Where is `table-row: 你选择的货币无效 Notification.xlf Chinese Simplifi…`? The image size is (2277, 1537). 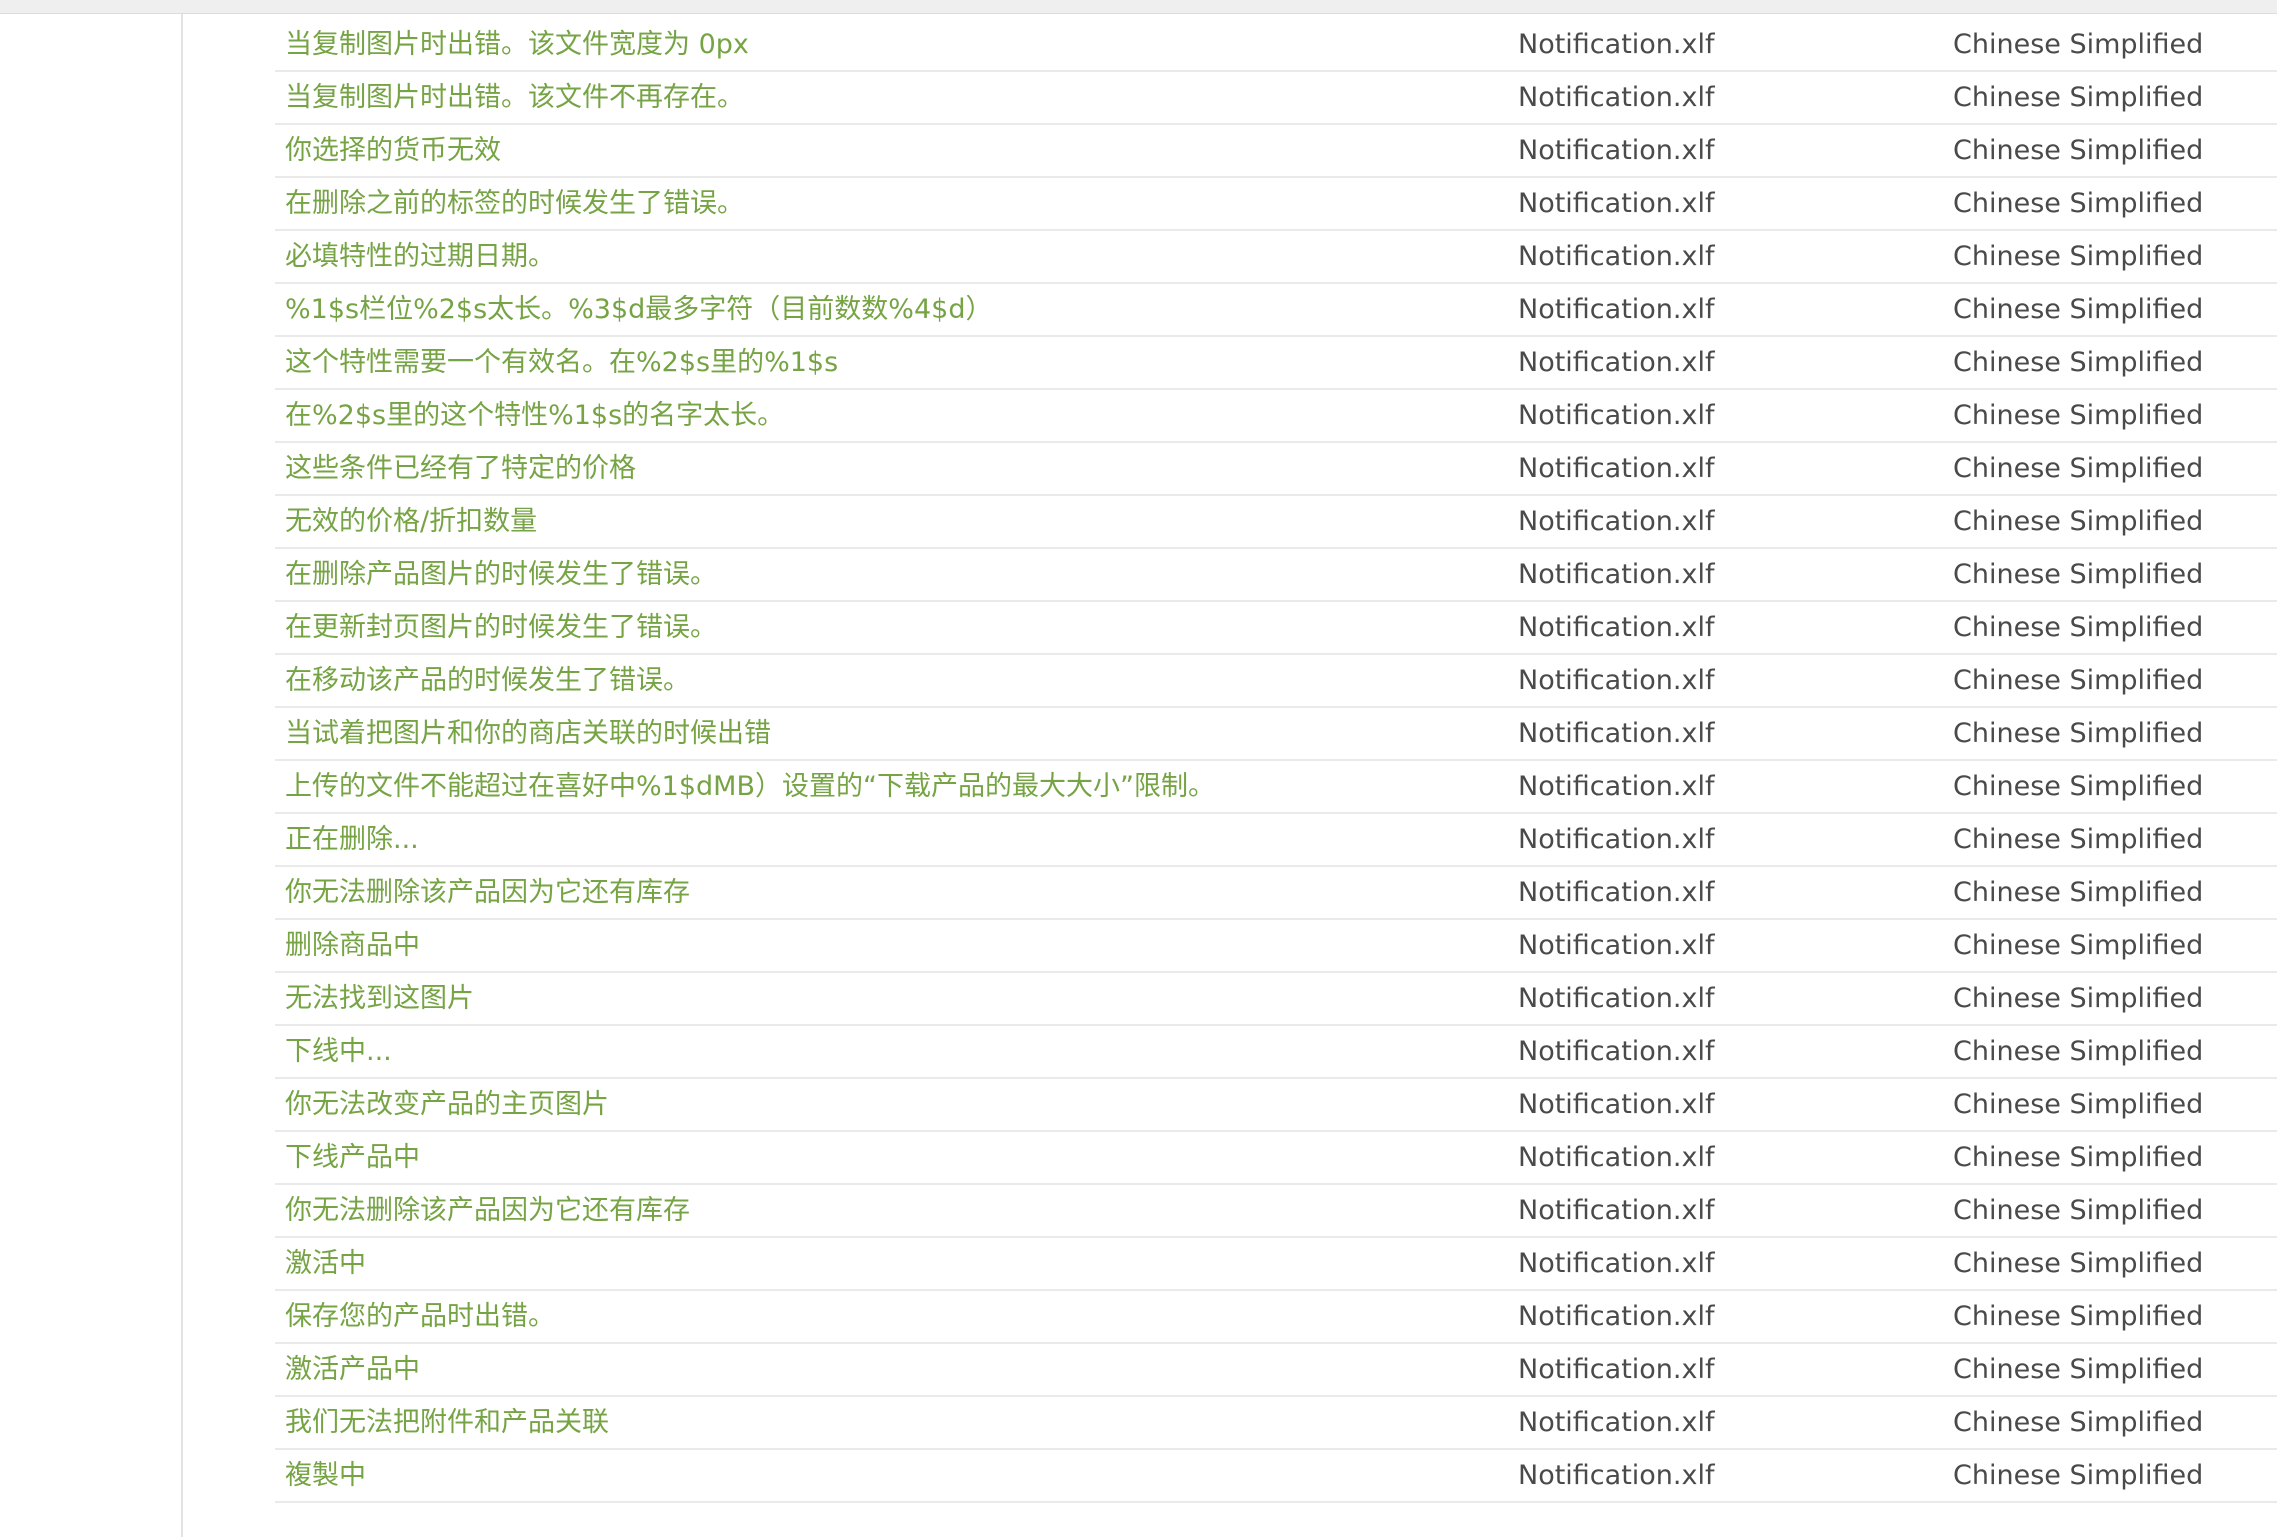
table-row: 你选择的货币无效 Notification.xlf Chinese Simplifi… is located at coordinates (1276, 151).